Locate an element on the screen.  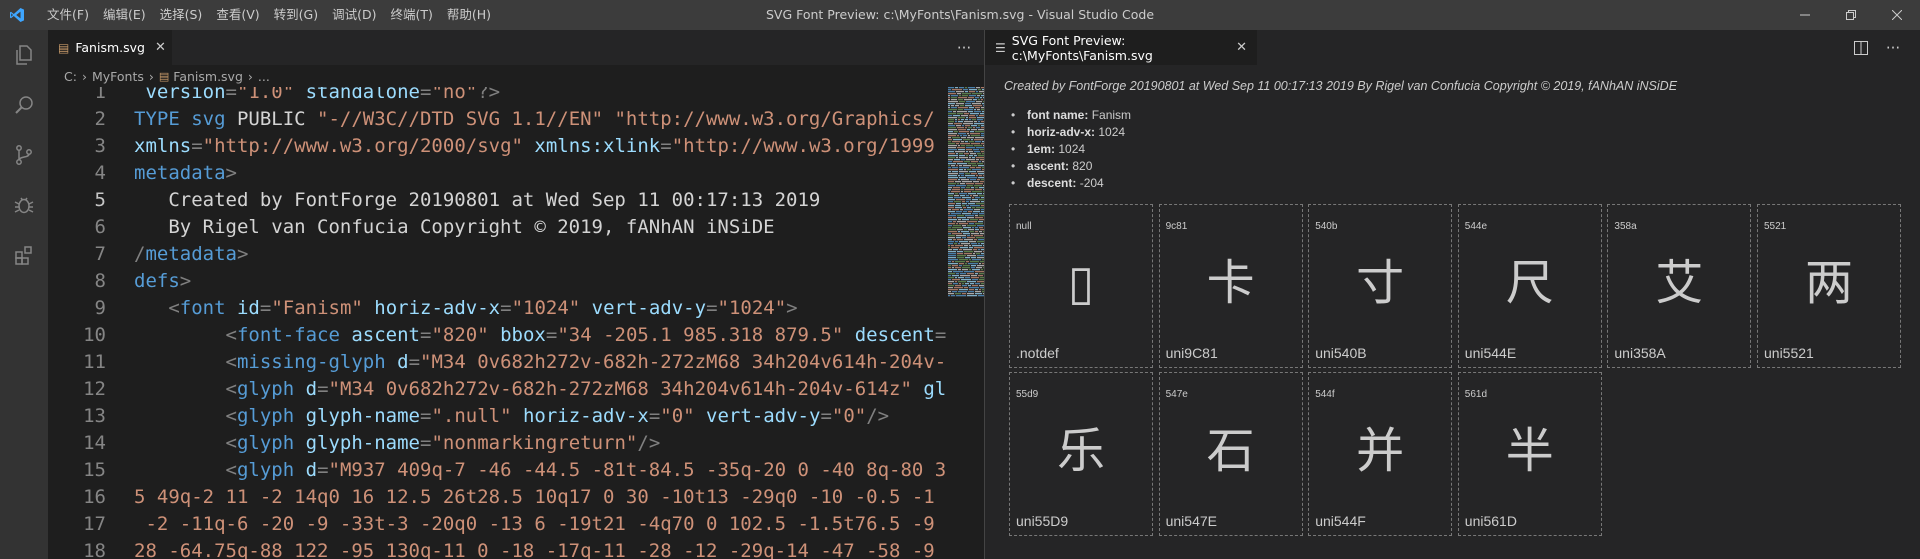
code-token: "34 -205.1 985.318 879.5" is located at coordinates (700, 335).